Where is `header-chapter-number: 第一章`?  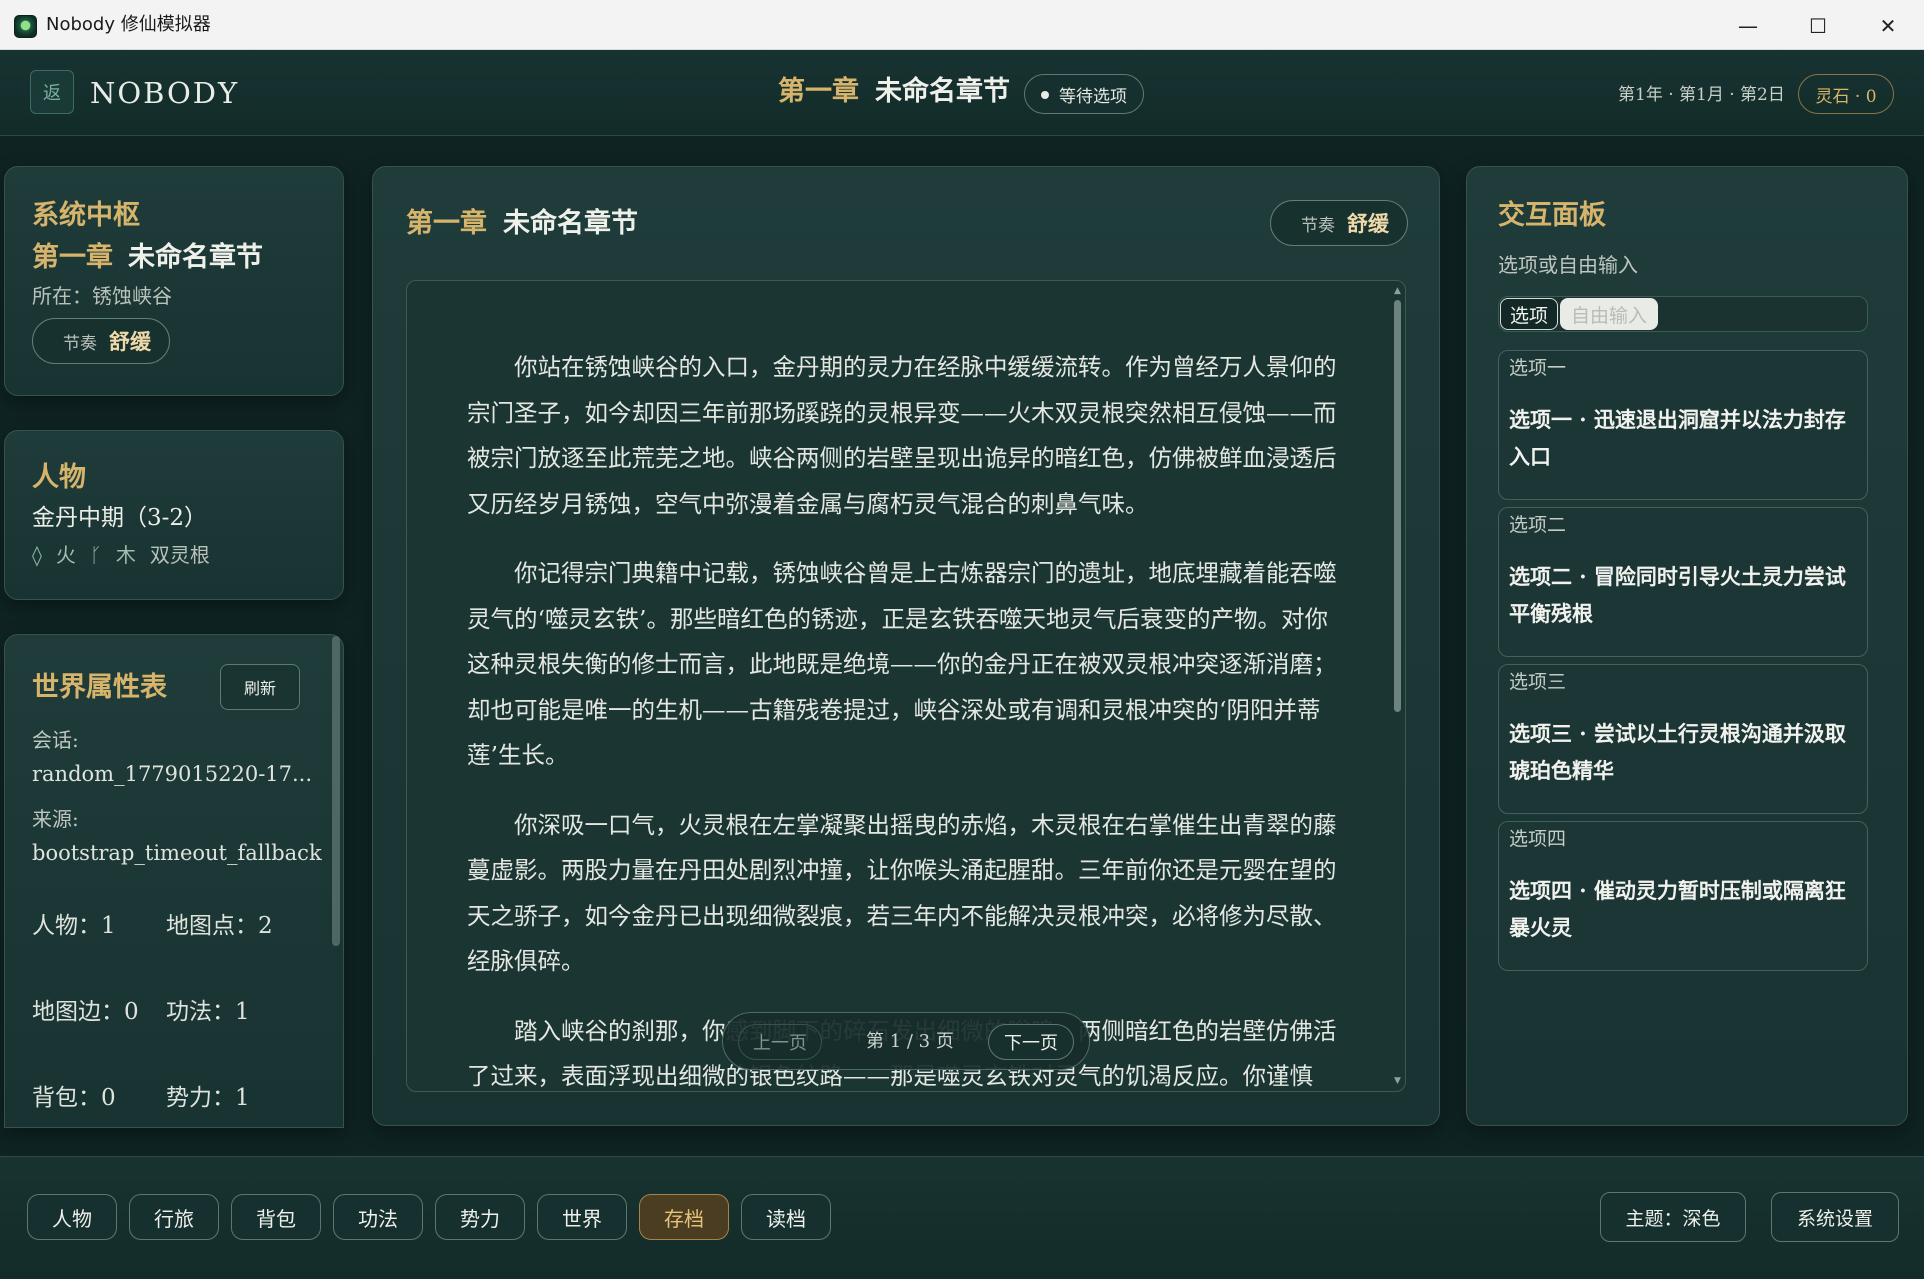 header-chapter-number: 第一章 is located at coordinates (818, 91).